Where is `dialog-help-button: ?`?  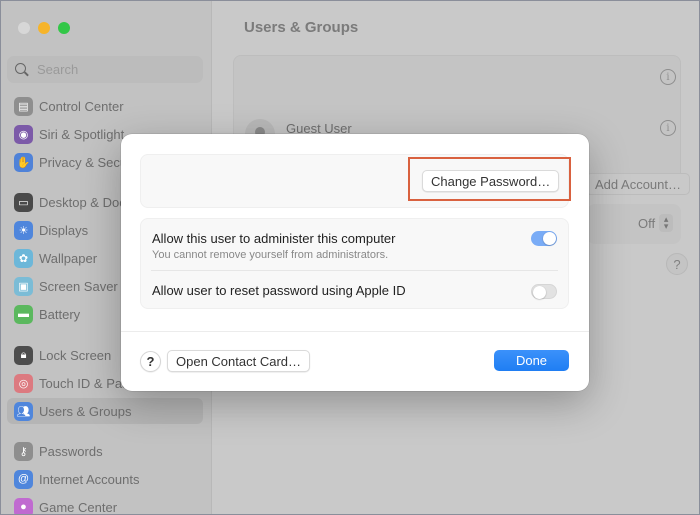 dialog-help-button: ? is located at coordinates (150, 361).